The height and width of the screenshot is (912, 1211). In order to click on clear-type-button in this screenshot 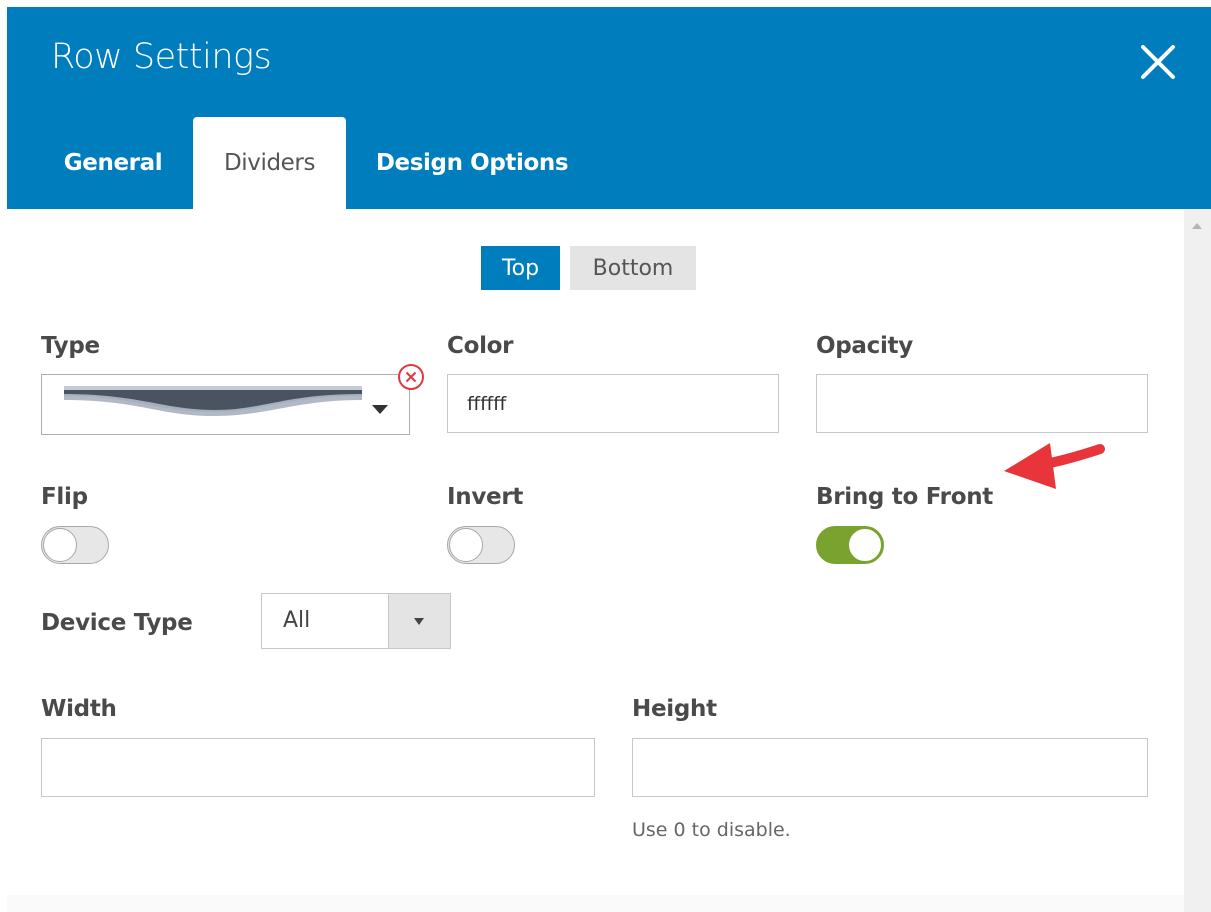, I will do `click(411, 377)`.